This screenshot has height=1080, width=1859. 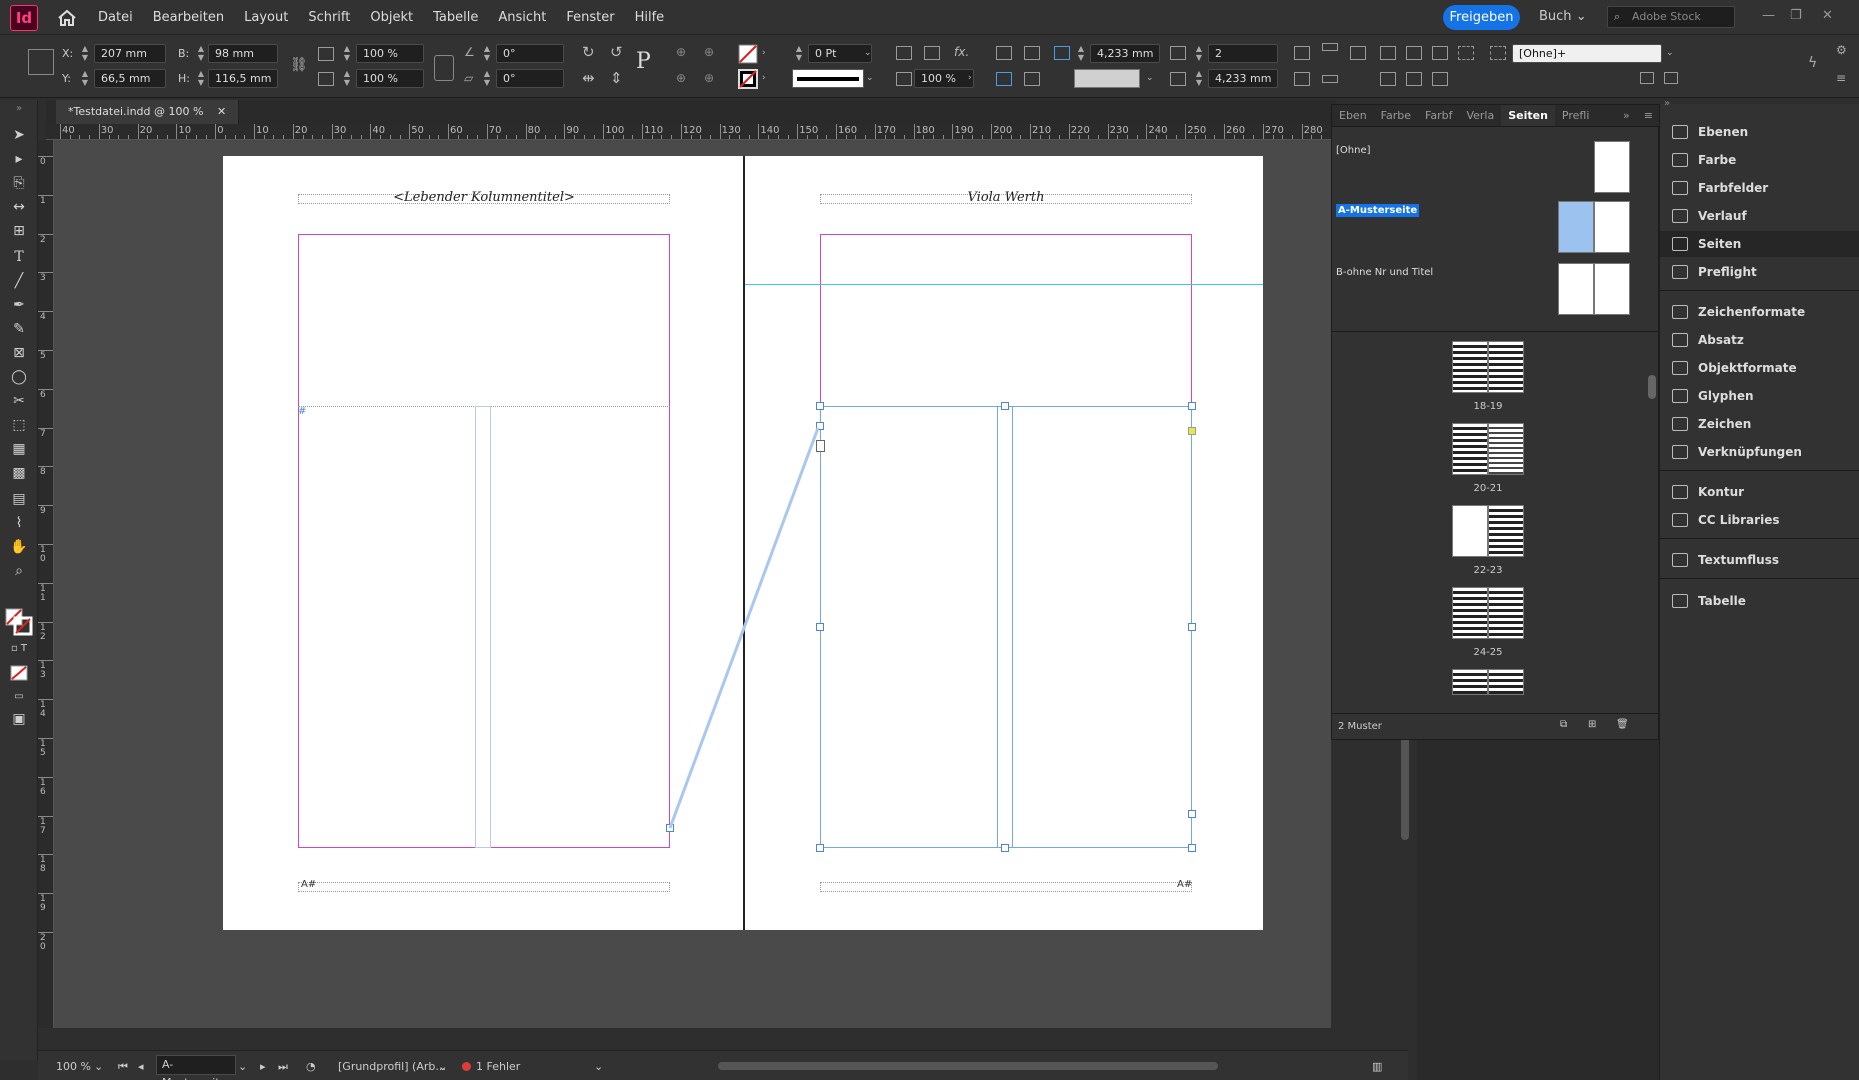 What do you see at coordinates (1759, 216) in the screenshot?
I see `dock-verlauf: Verlauf` at bounding box center [1759, 216].